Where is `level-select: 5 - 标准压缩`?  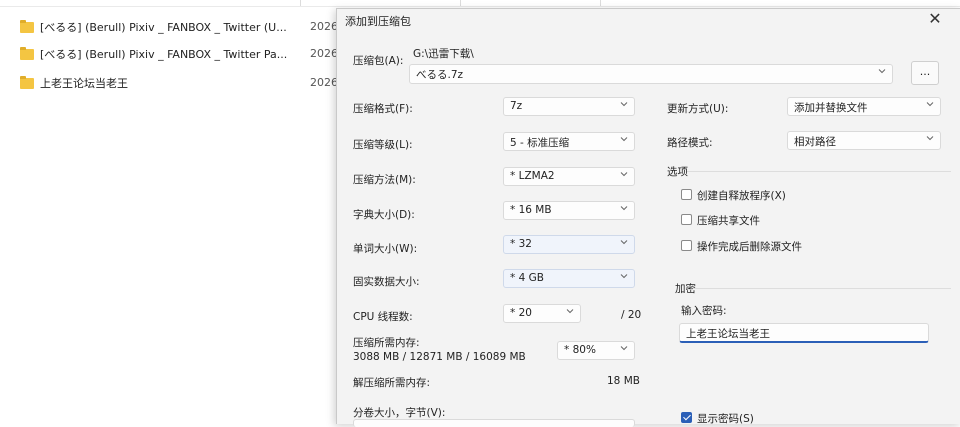 level-select: 5 - 标准压缩 is located at coordinates (569, 141).